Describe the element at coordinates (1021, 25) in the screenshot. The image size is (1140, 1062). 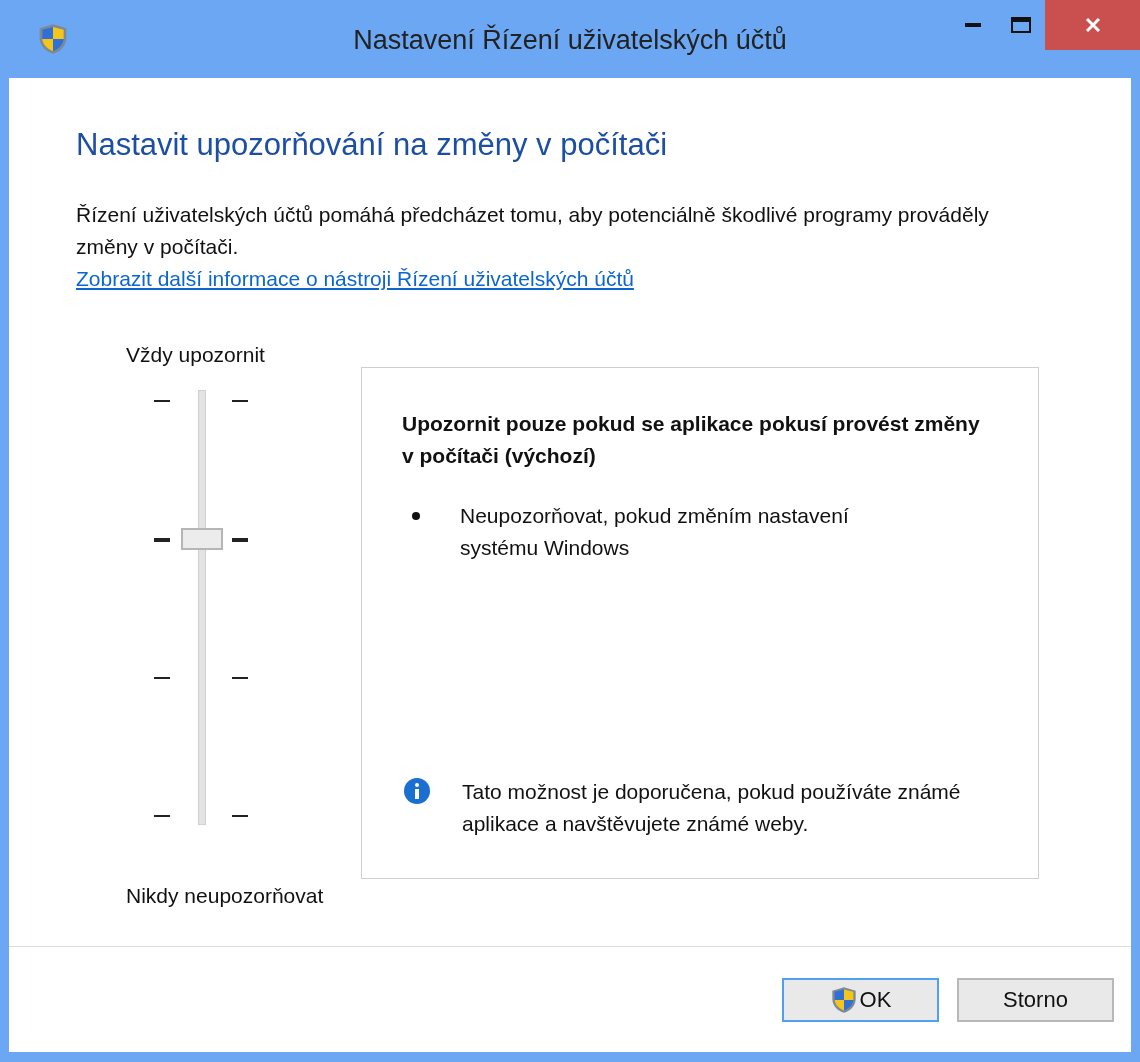
I see `maximize-icon` at that location.